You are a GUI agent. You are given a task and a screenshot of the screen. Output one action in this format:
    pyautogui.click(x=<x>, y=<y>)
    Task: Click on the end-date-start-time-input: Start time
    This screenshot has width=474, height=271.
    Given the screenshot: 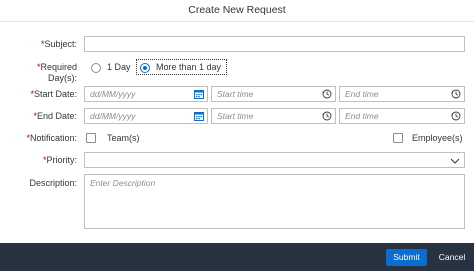 What is the action you would take?
    pyautogui.click(x=273, y=116)
    